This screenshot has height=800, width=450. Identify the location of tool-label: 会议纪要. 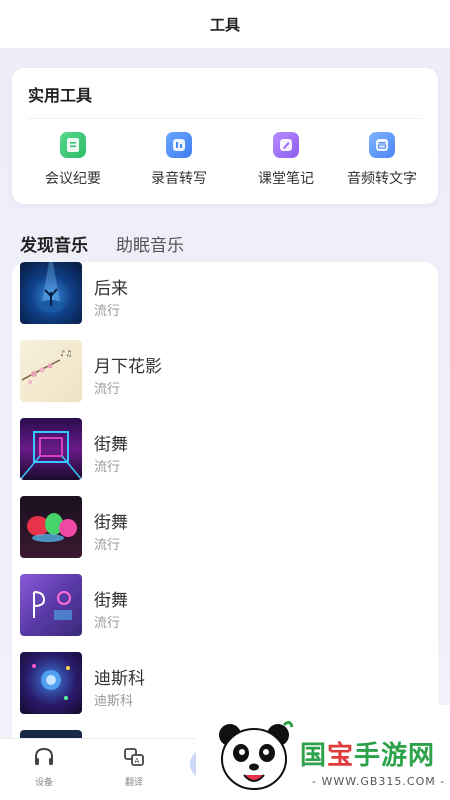
(73, 179).